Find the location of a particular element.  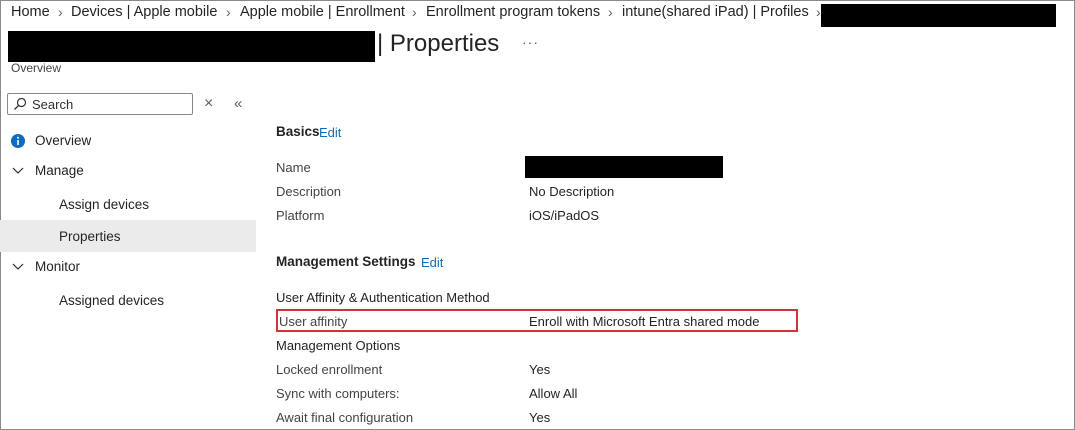

search-icon is located at coordinates (20, 103).